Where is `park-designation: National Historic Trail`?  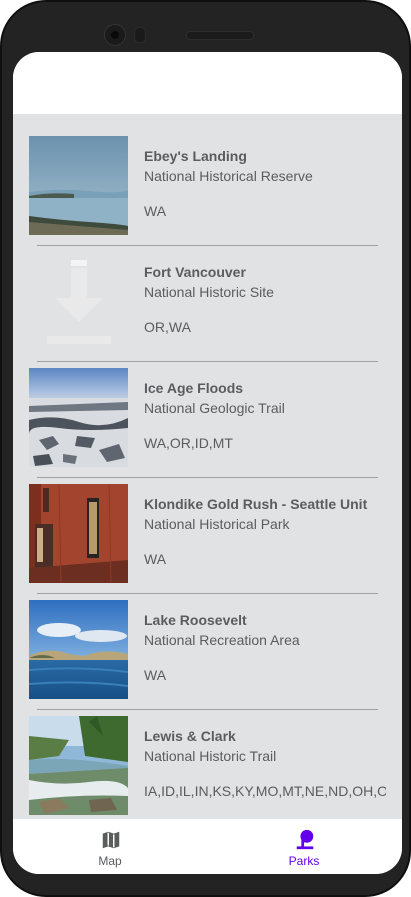
park-designation: National Historic Trail is located at coordinates (210, 756).